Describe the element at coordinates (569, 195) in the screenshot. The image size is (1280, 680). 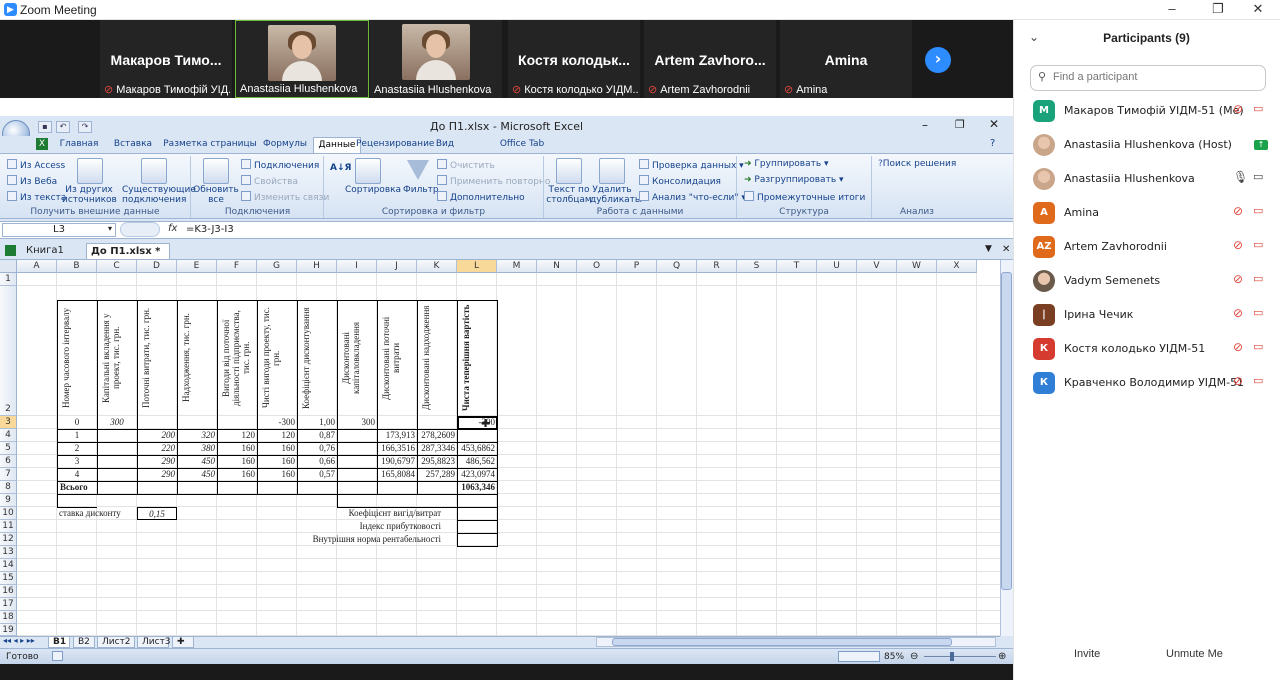
I see `text-to-columns-button: Текст по столбцам` at that location.